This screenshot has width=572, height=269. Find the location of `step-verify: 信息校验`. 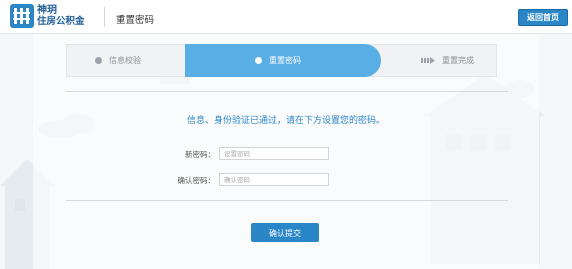

step-verify: 信息校验 is located at coordinates (118, 60).